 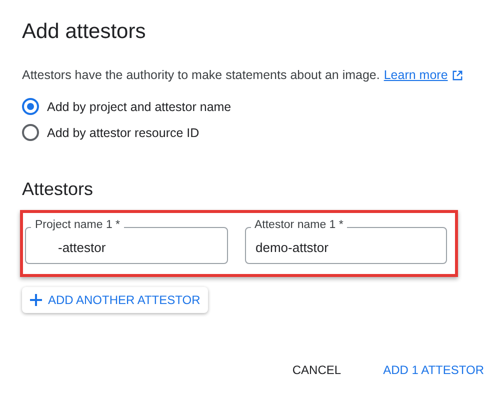 I want to click on field-label: Project name 1 *, so click(x=77, y=225).